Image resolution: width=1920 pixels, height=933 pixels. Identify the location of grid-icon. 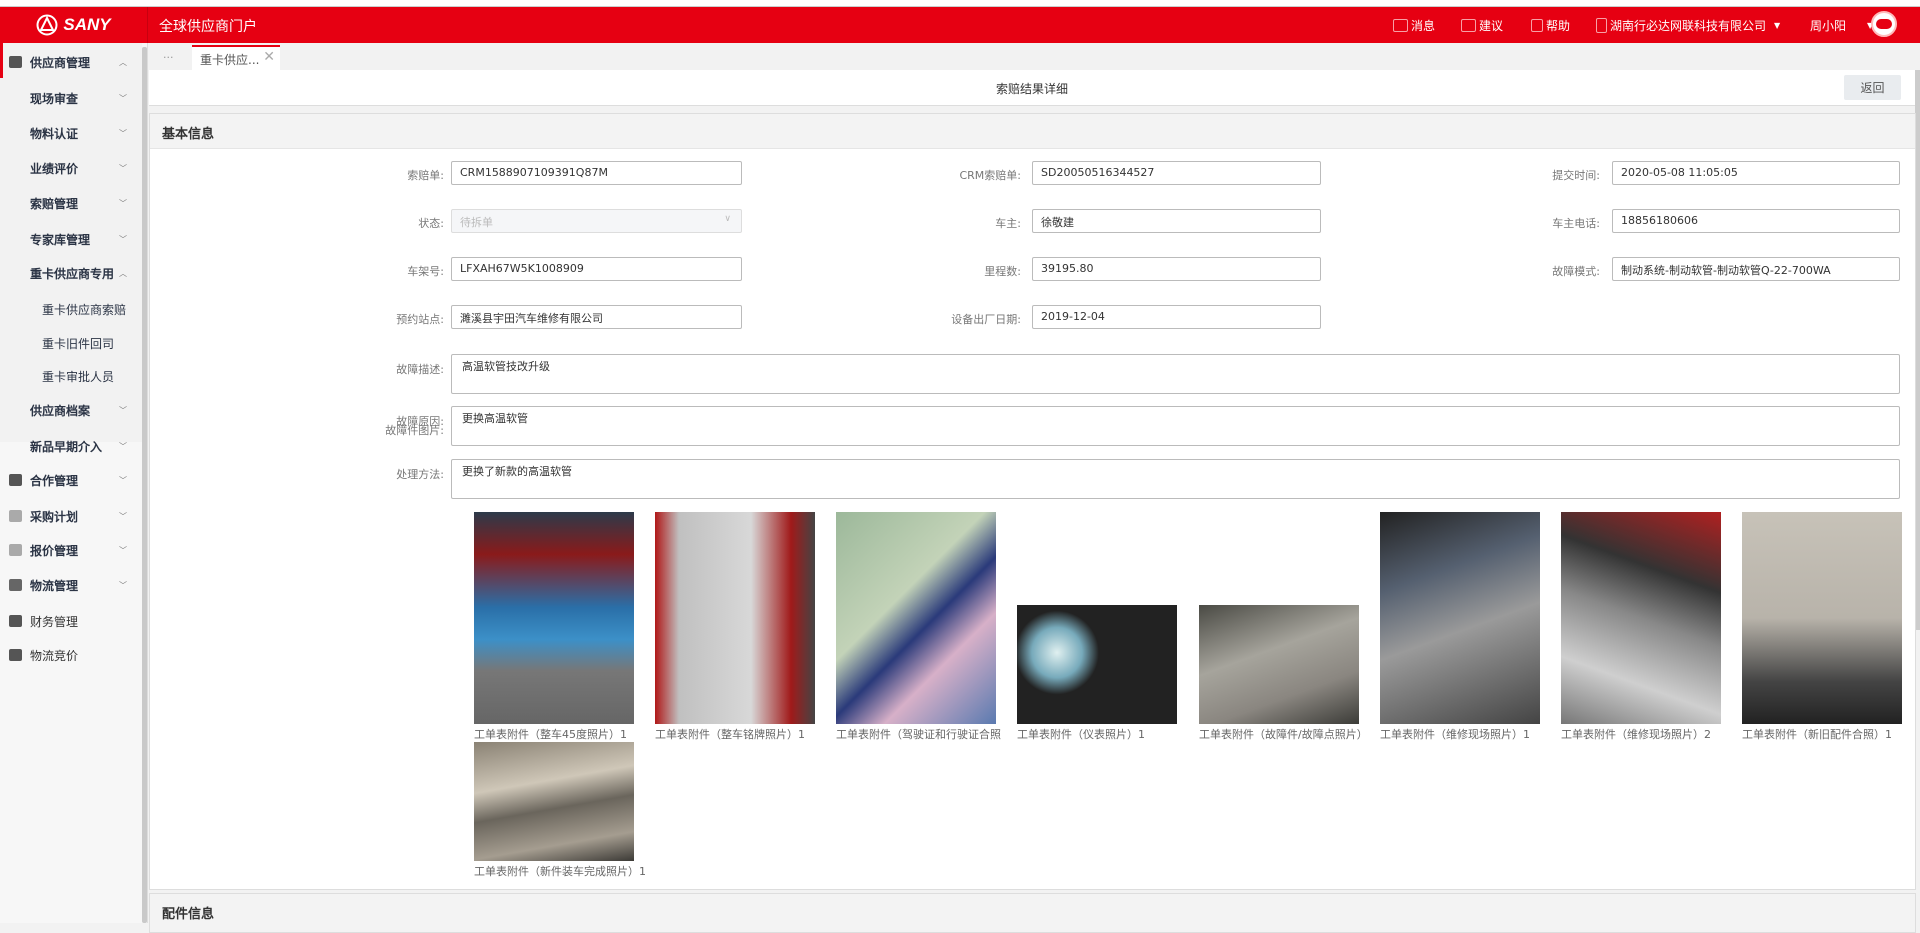
(15, 516).